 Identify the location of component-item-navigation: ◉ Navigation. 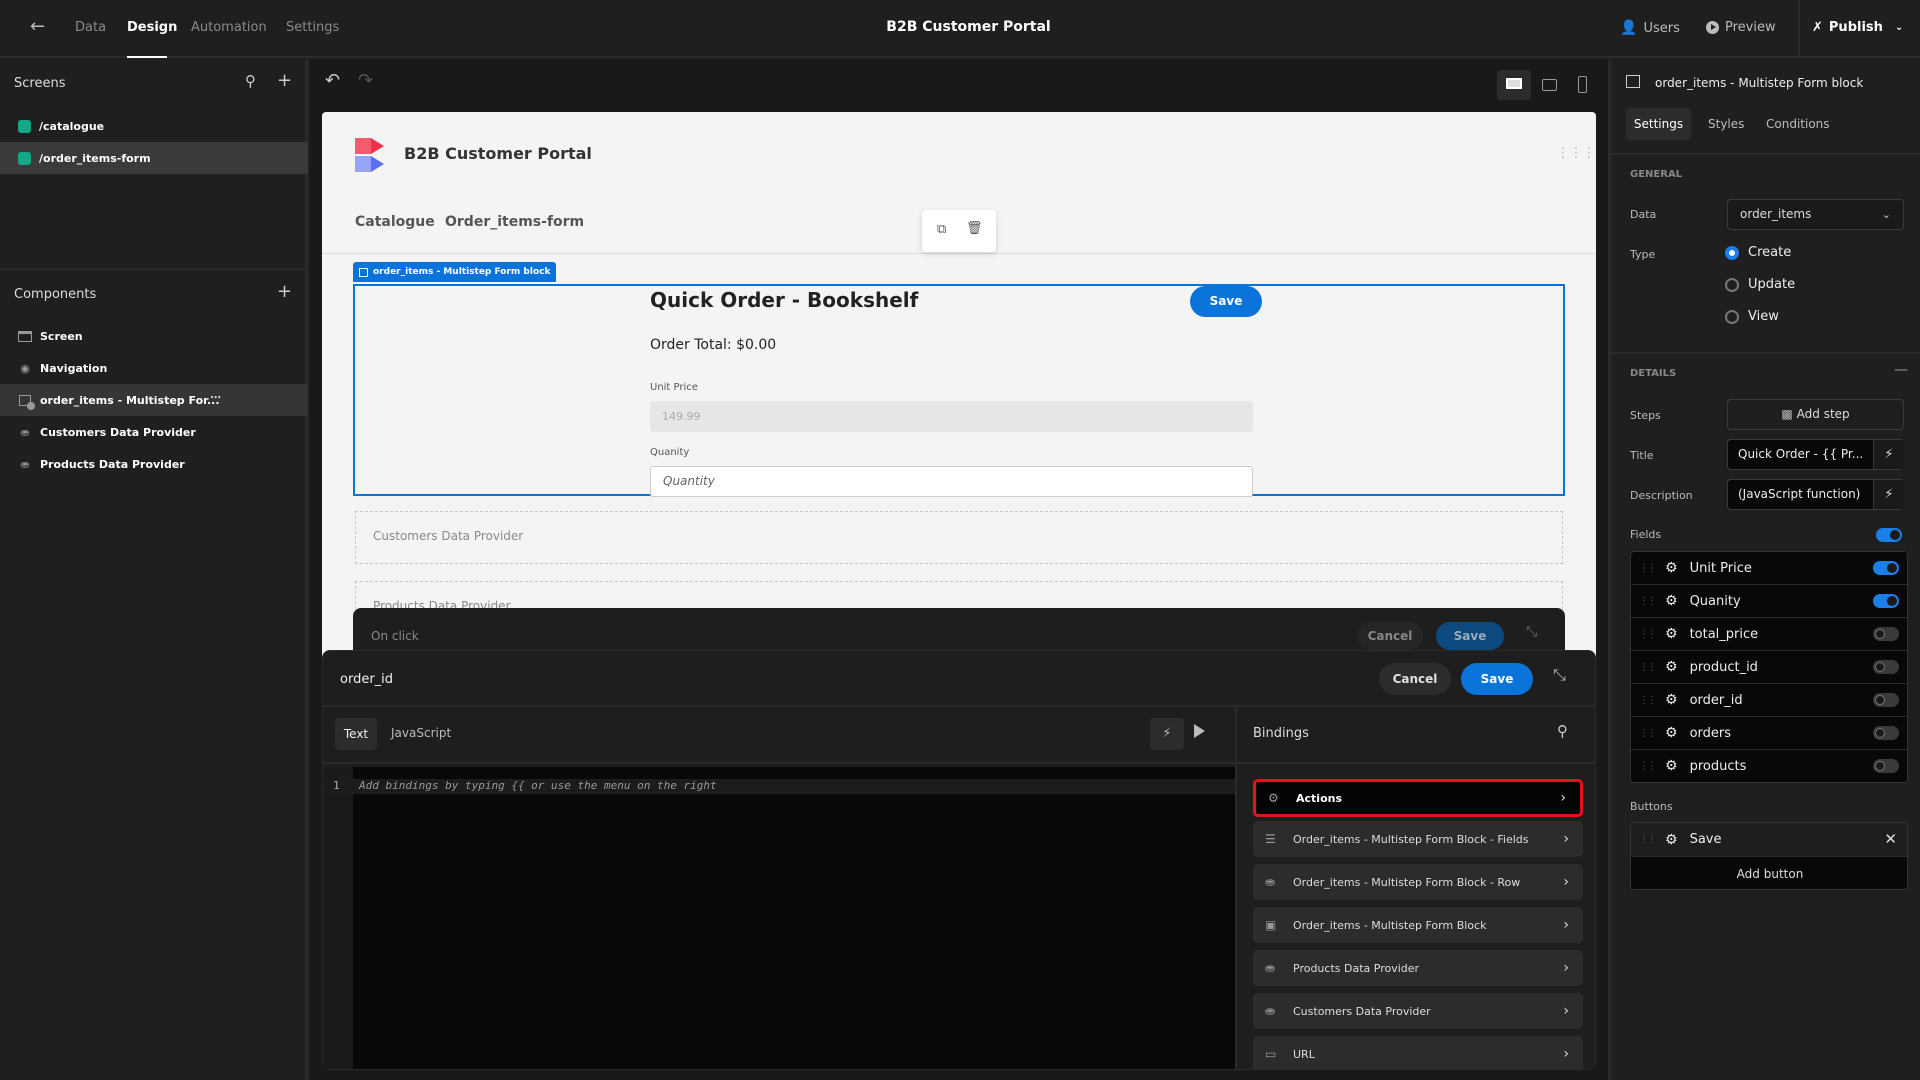
(154, 368).